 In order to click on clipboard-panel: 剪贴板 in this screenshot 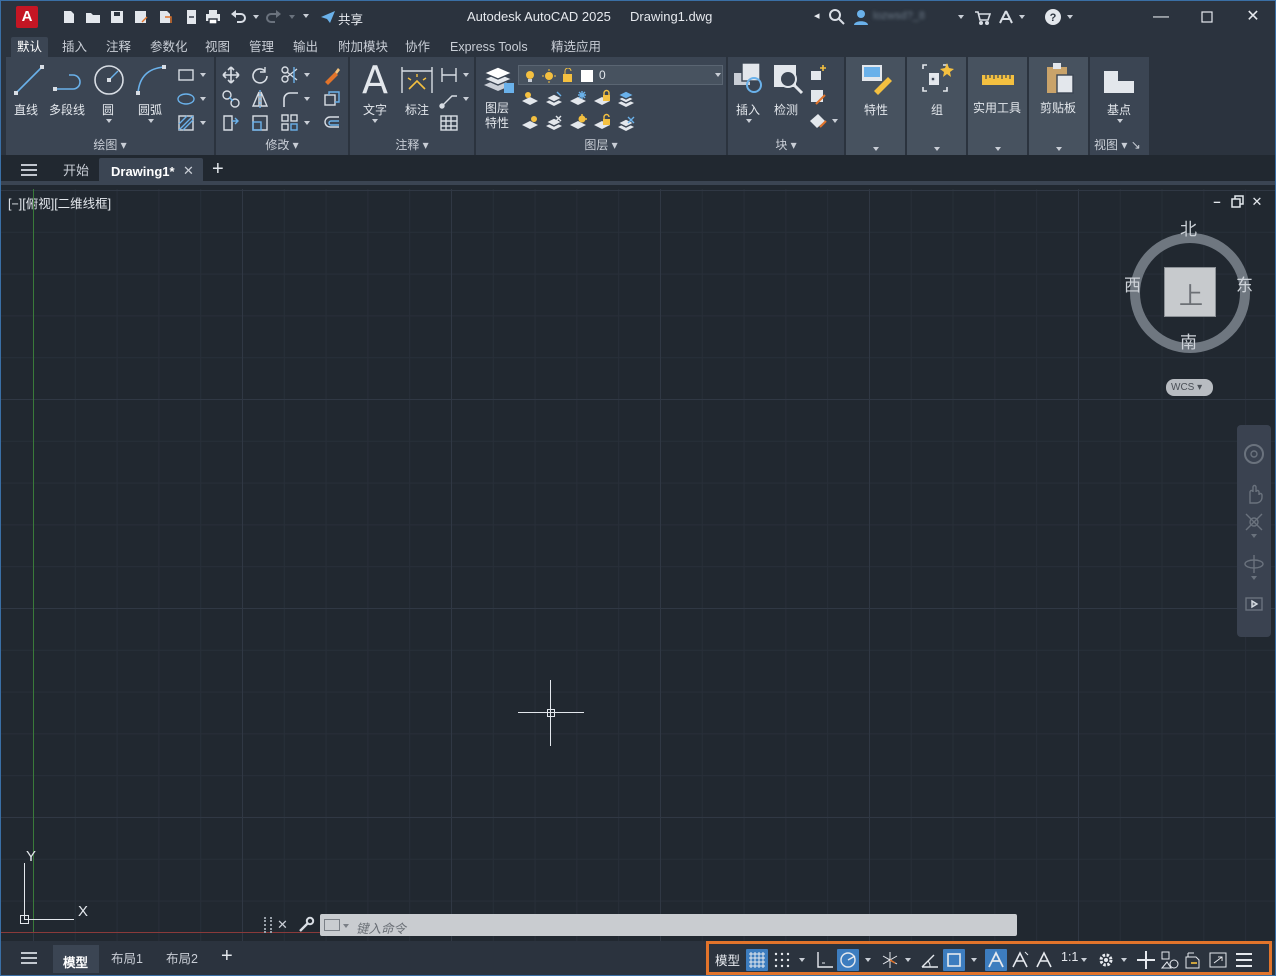, I will do `click(1059, 106)`.